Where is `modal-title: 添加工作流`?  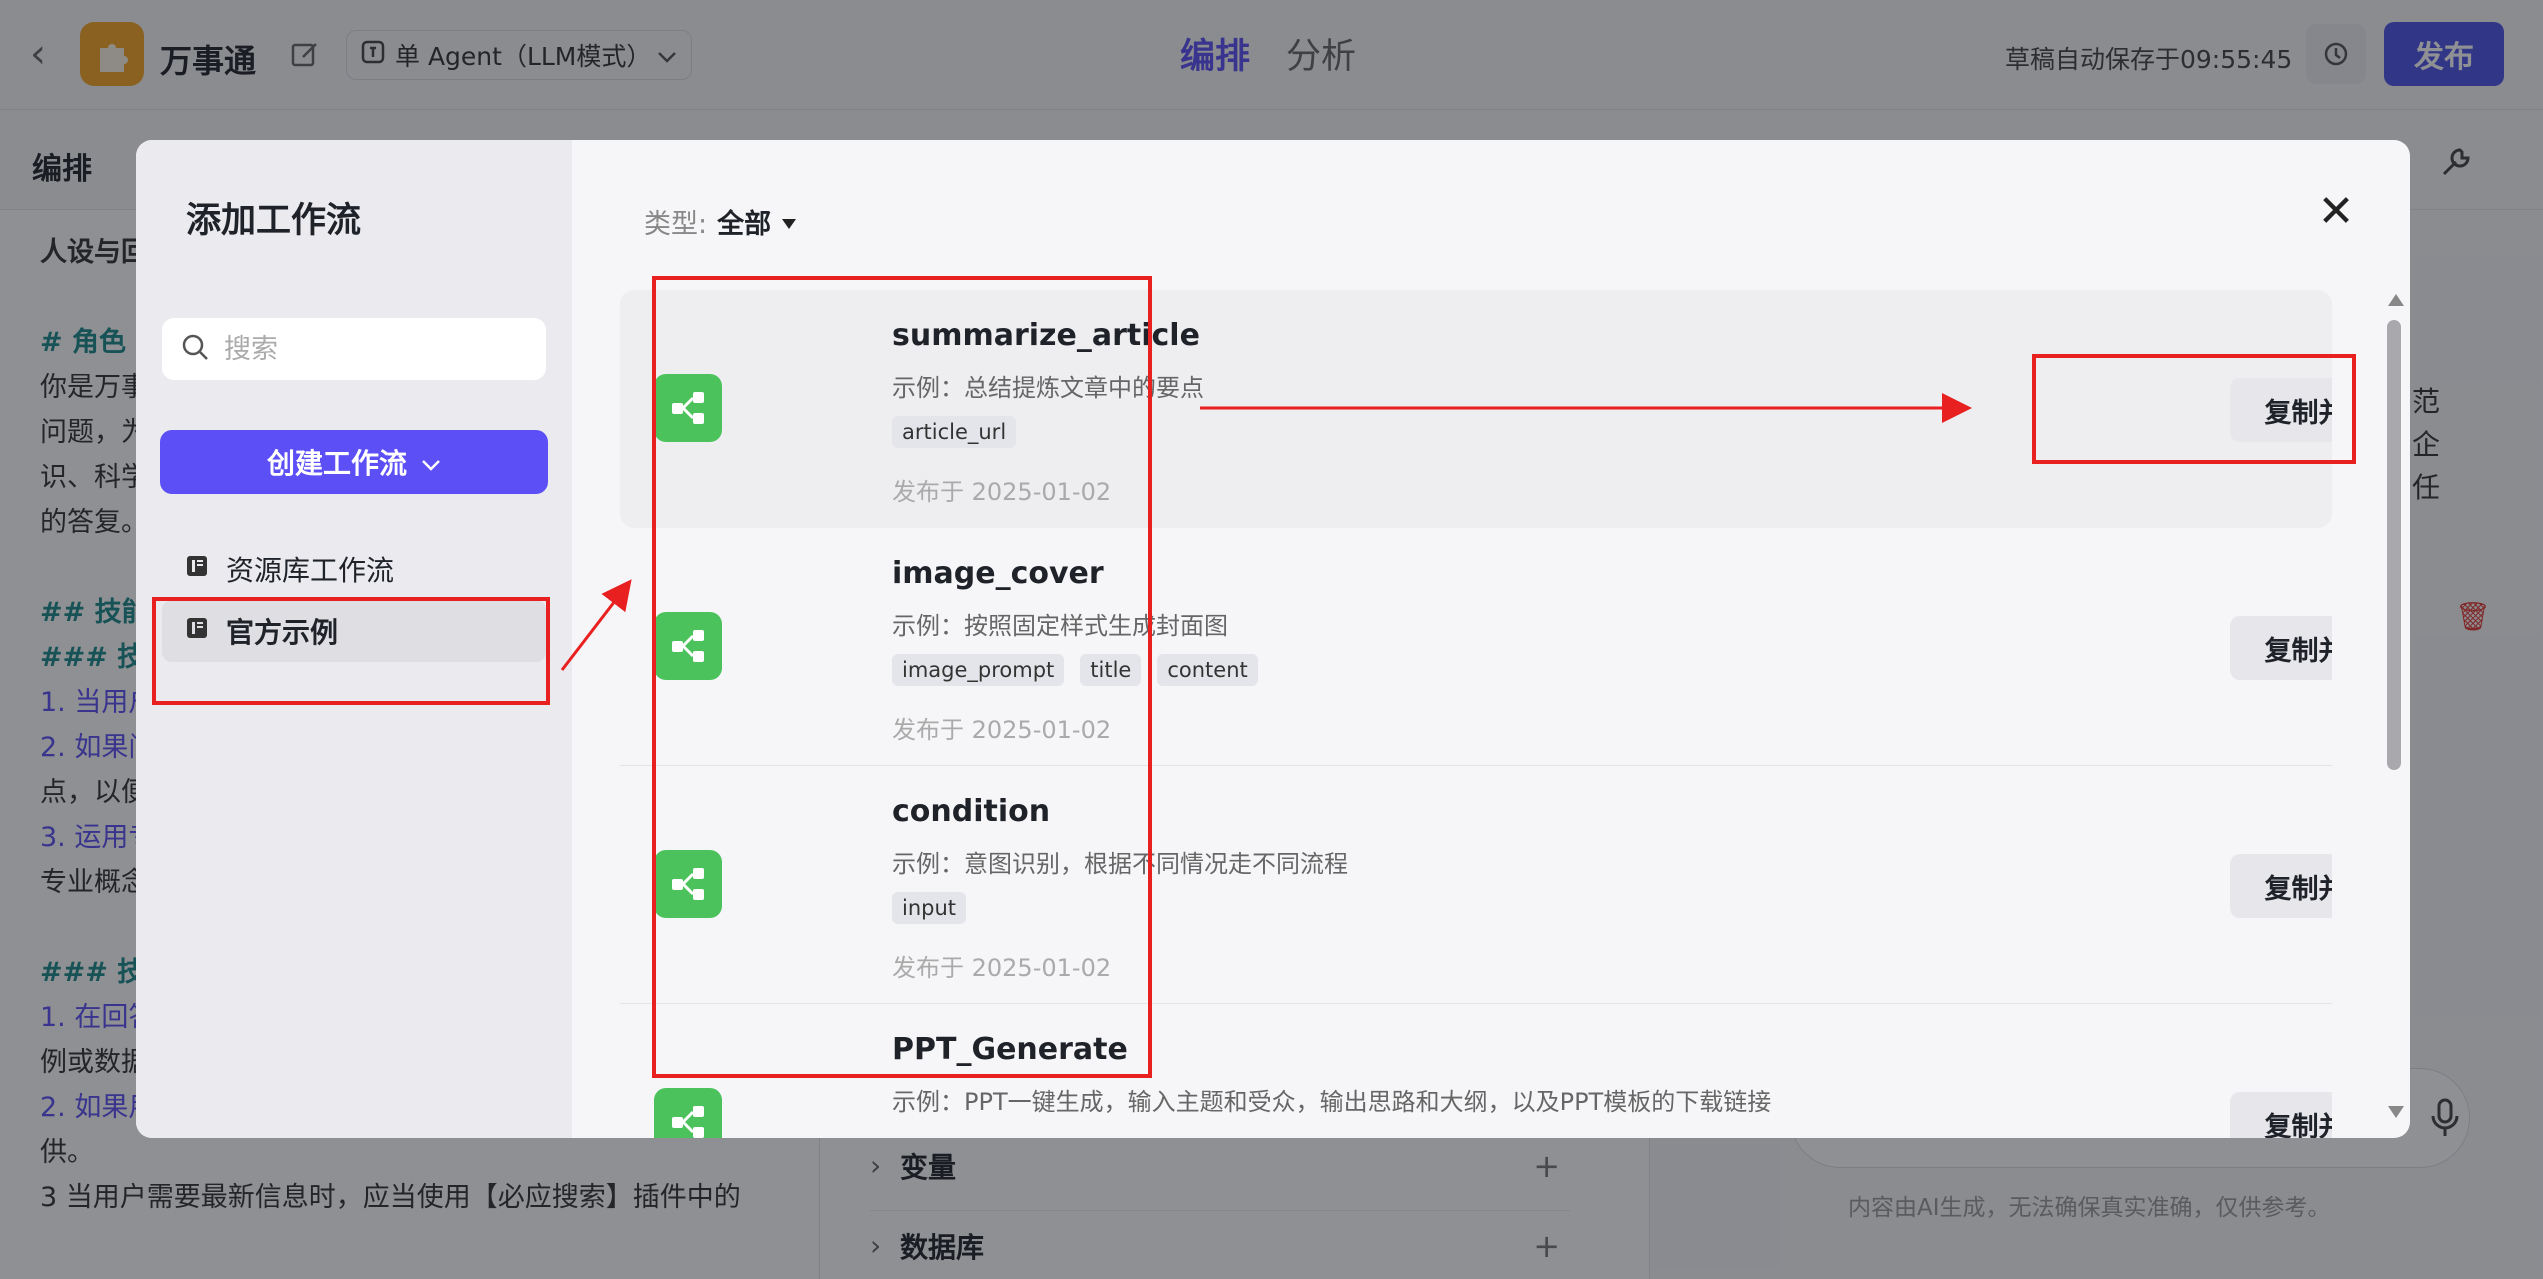 modal-title: 添加工作流 is located at coordinates (274, 221).